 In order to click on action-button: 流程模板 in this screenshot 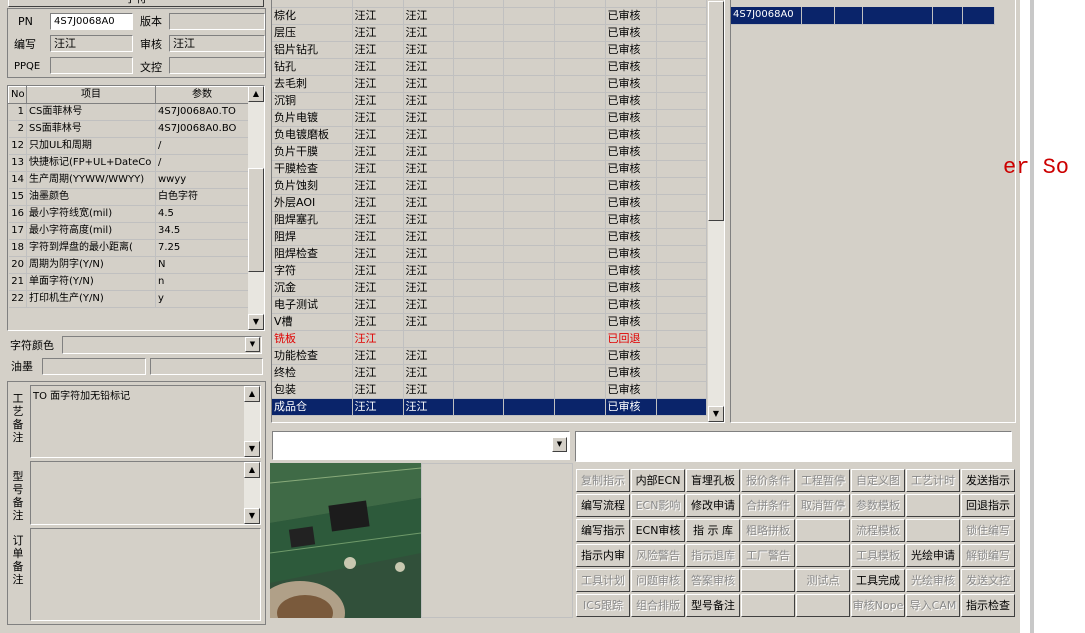, I will do `click(878, 530)`.